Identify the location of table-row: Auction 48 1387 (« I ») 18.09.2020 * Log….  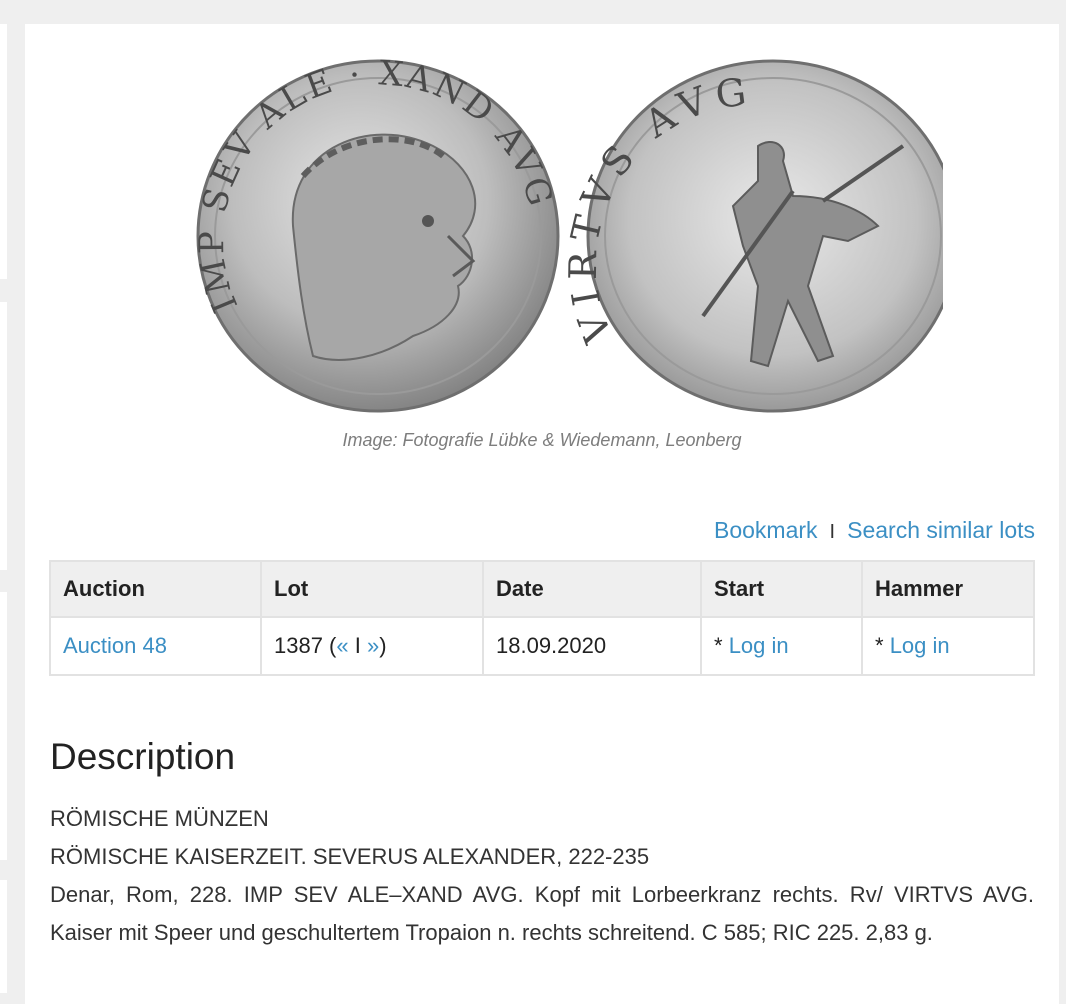
(542, 646).